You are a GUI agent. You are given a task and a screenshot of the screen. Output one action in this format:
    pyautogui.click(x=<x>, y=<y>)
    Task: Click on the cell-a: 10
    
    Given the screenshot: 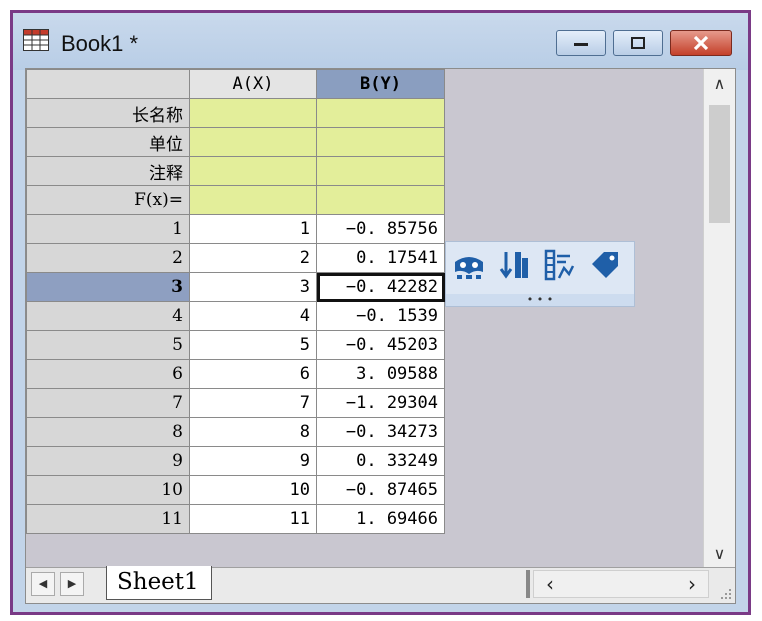 What is the action you would take?
    pyautogui.click(x=253, y=490)
    